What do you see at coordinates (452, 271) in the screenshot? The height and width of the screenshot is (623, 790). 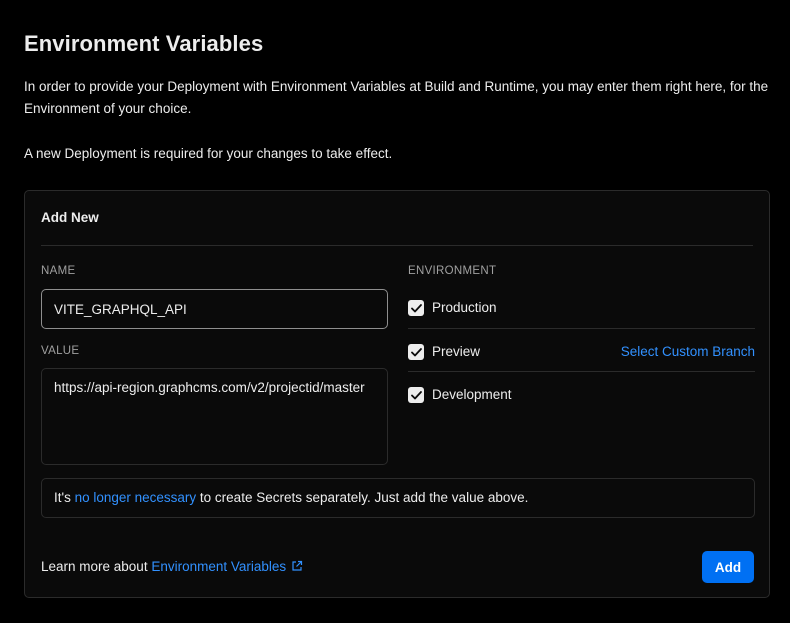 I see `environment-label: ENVIRONMENT` at bounding box center [452, 271].